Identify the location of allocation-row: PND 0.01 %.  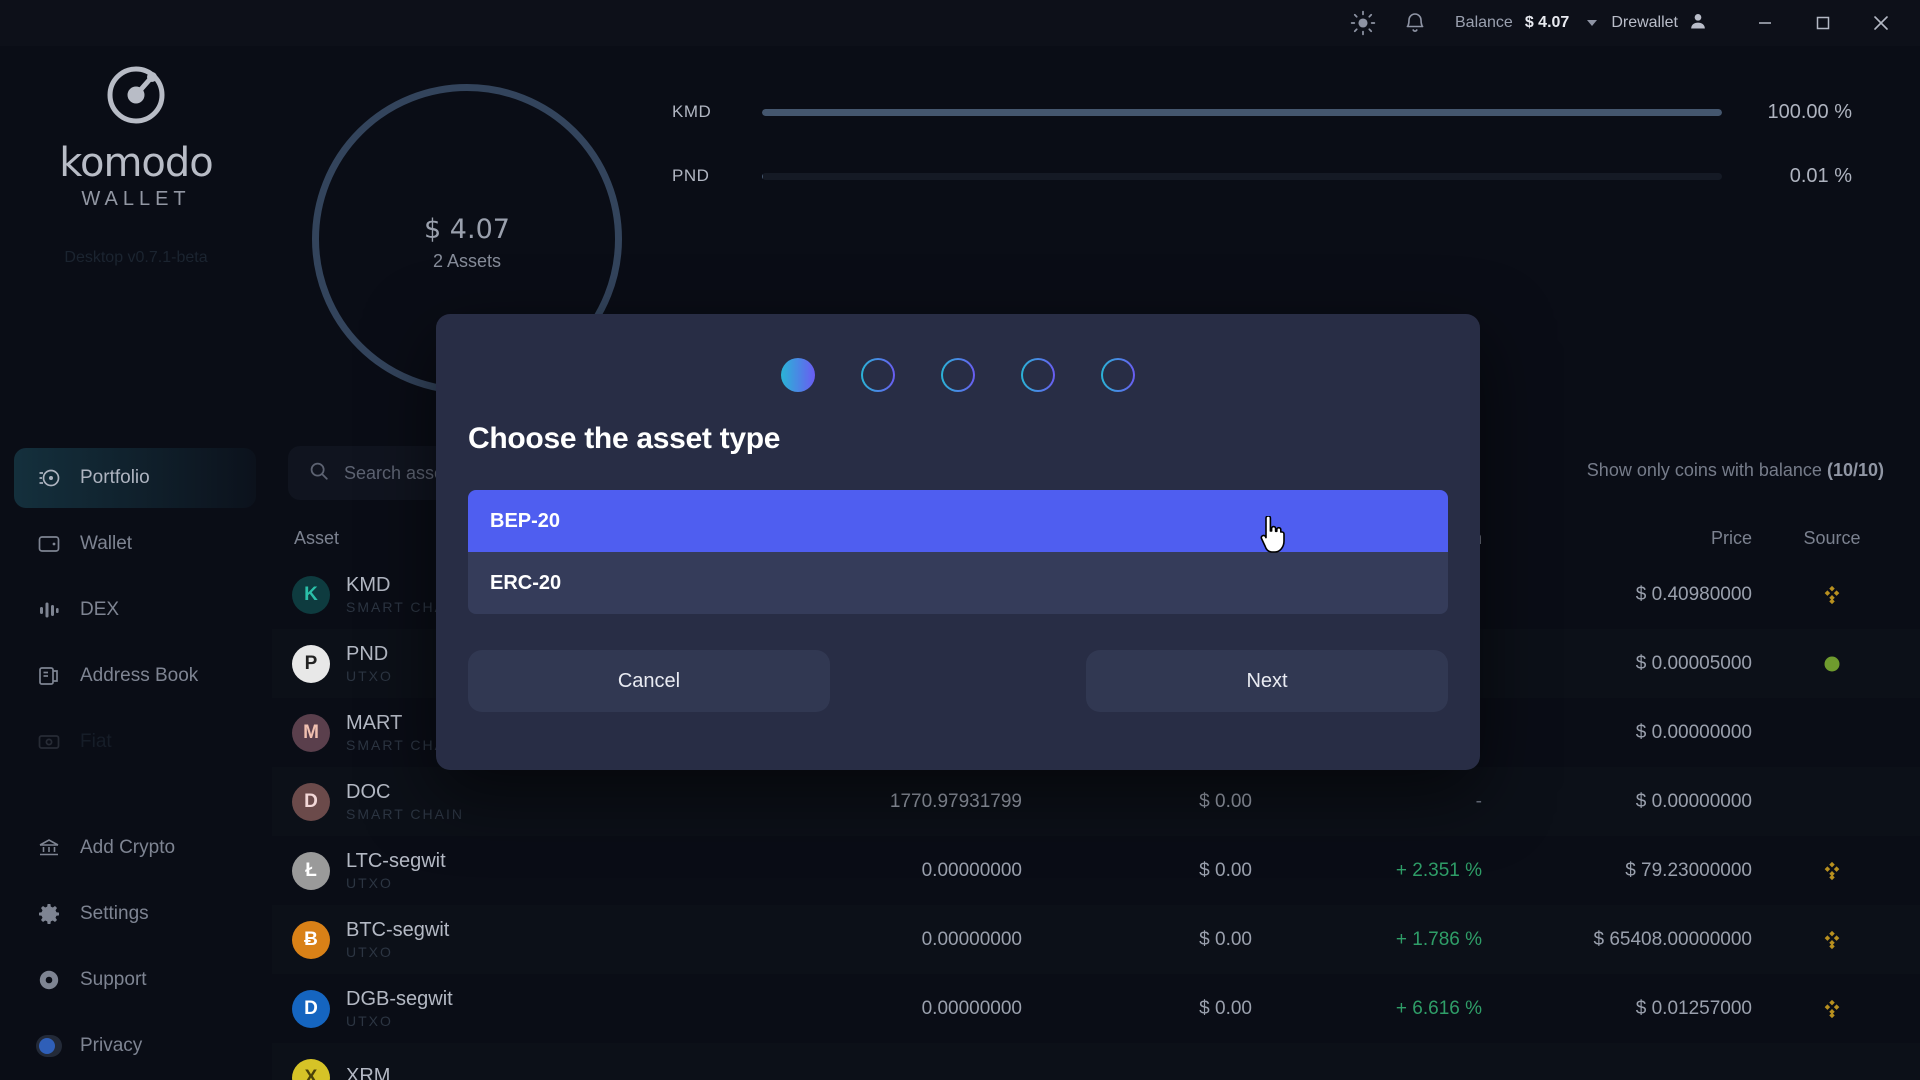
(1262, 176).